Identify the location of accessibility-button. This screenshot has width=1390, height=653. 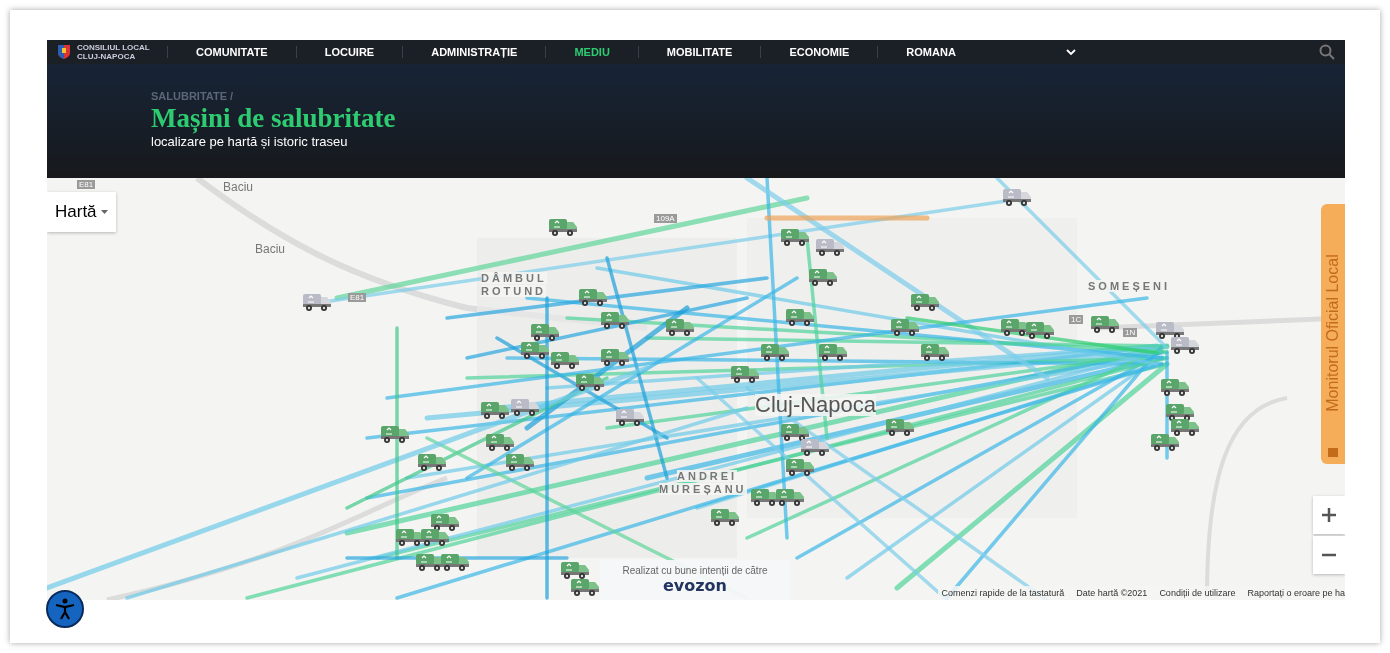
(65, 609).